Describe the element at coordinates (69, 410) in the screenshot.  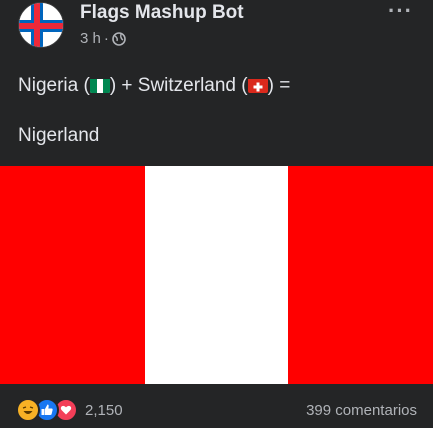
I see `reactions-summary: 2,150` at that location.